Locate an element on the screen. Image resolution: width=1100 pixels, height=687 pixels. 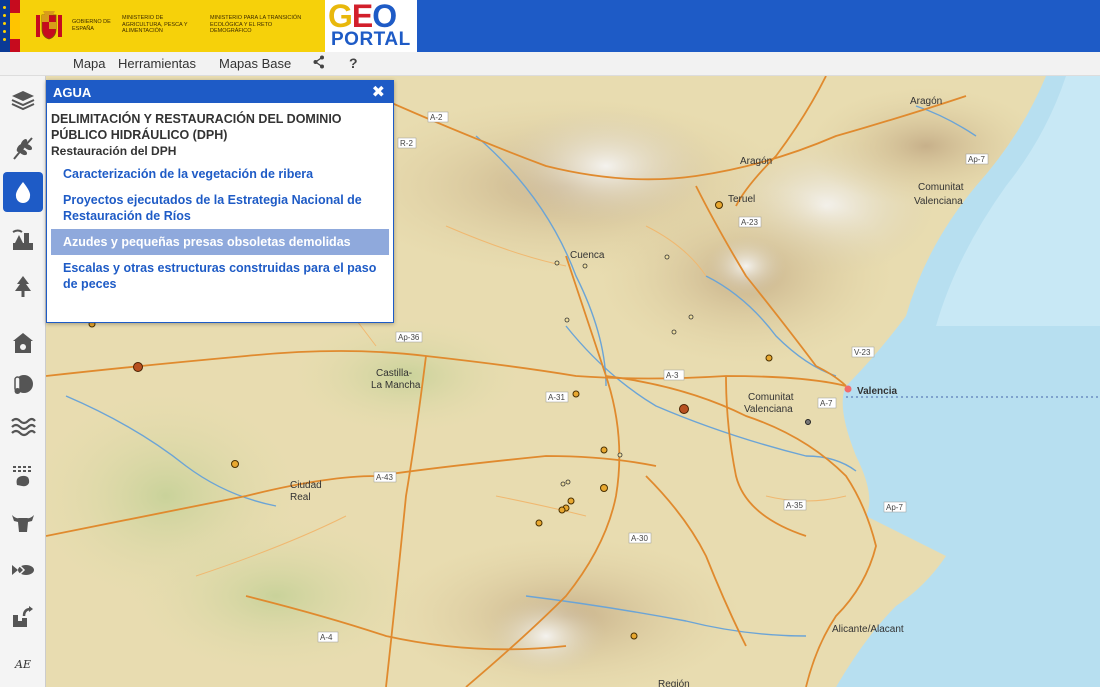
label-teruel: Teruel is located at coordinates (741, 199).